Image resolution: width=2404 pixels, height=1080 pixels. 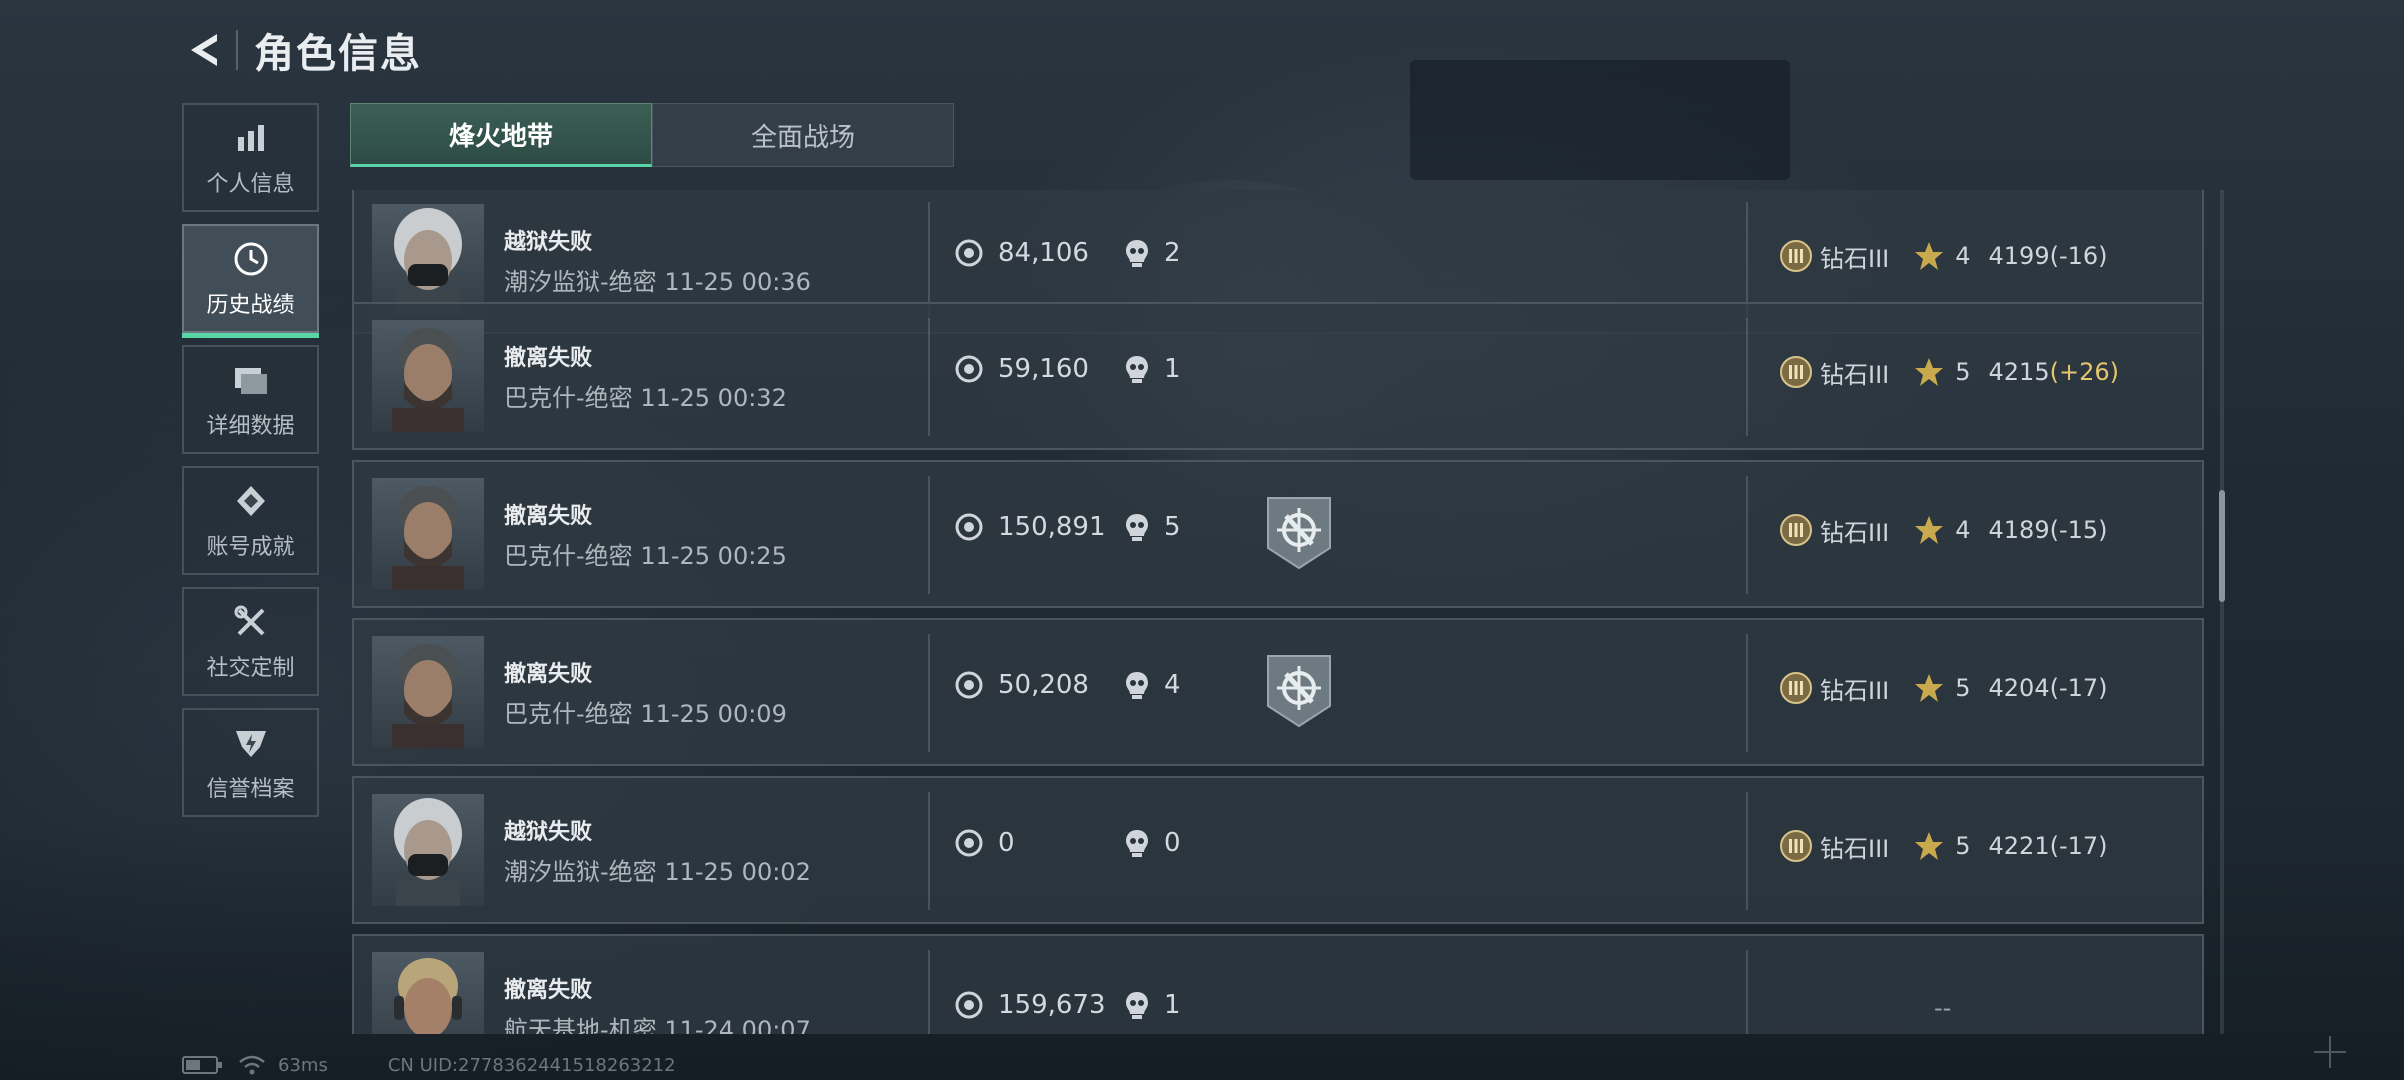 I want to click on sidebar-item-label: 详细数据, so click(x=250, y=426).